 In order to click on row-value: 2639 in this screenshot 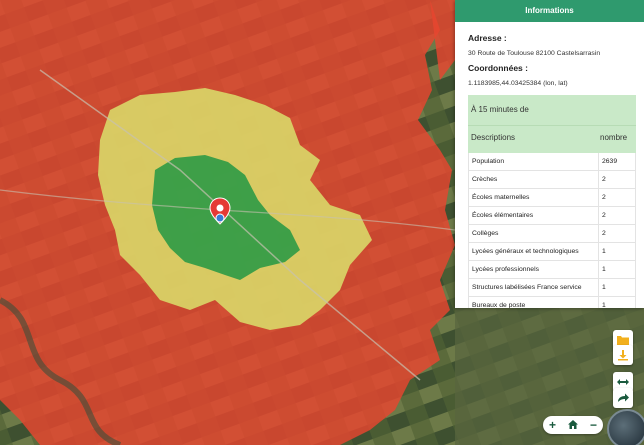, I will do `click(610, 161)`.